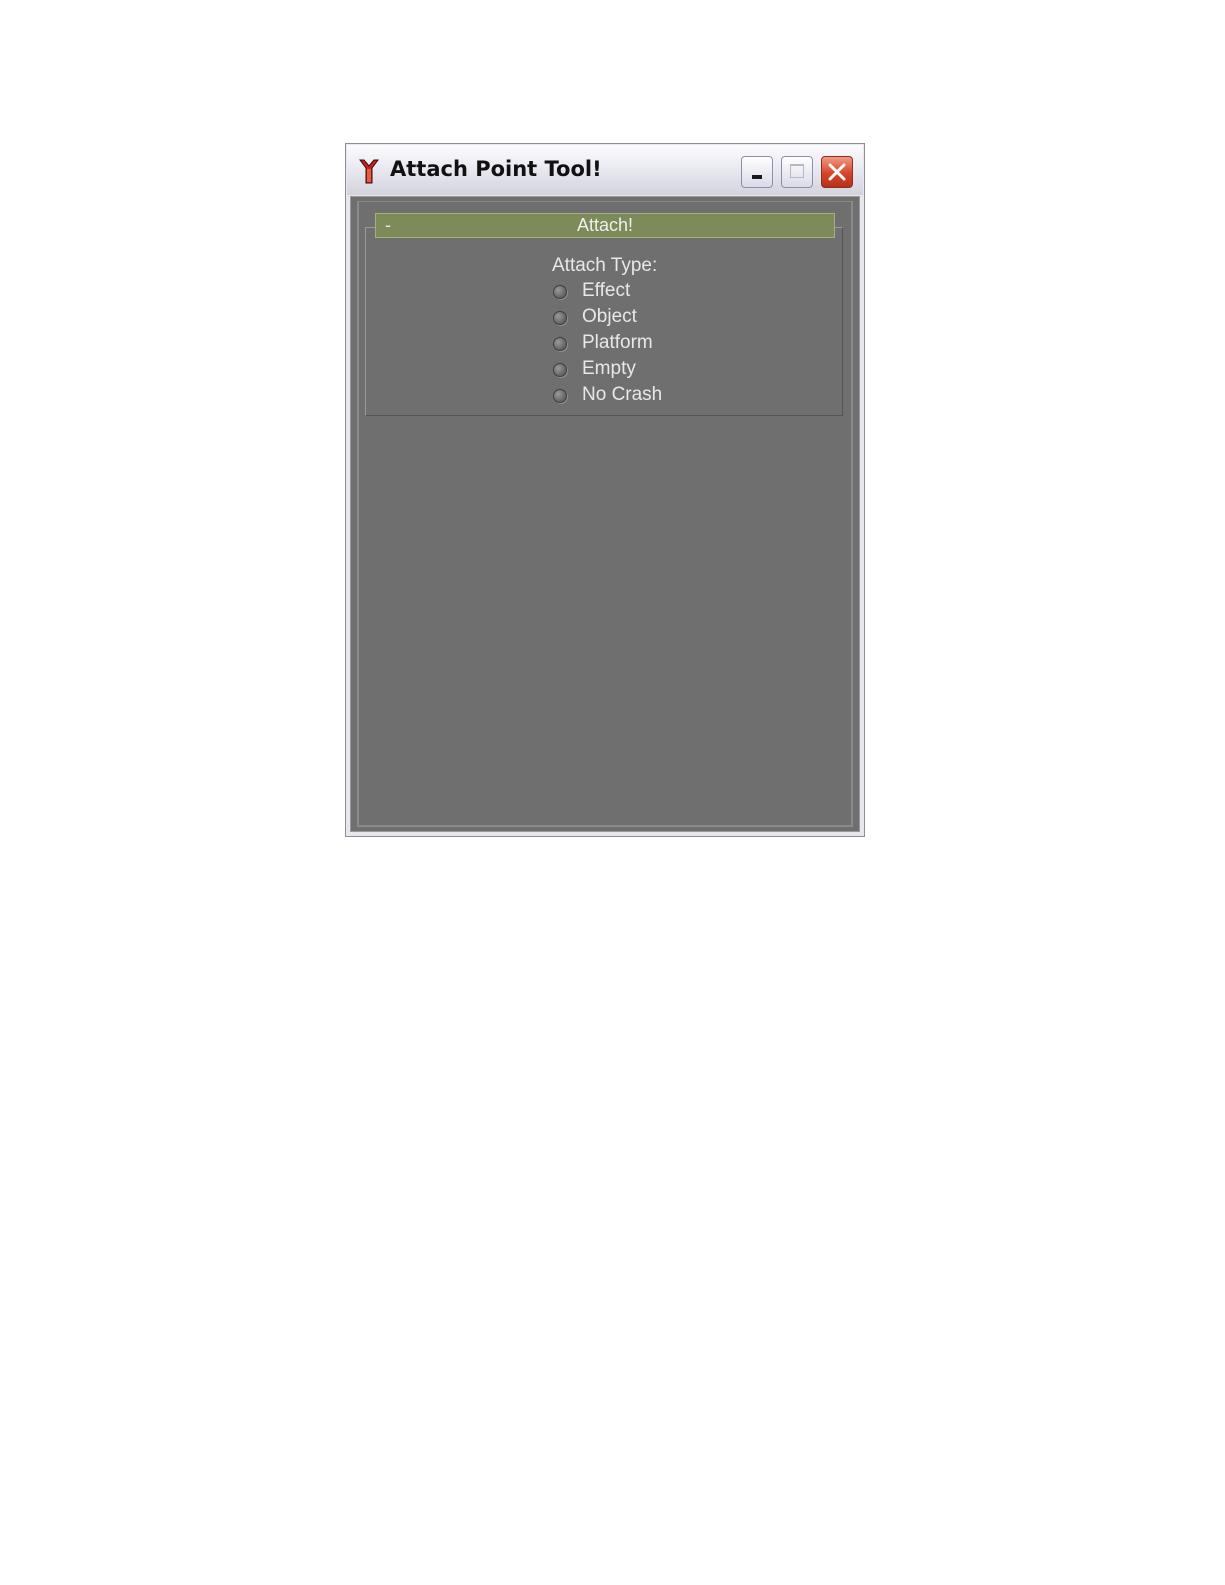 This screenshot has width=1225, height=1585. Describe the element at coordinates (617, 342) in the screenshot. I see `radio-label: Platform` at that location.